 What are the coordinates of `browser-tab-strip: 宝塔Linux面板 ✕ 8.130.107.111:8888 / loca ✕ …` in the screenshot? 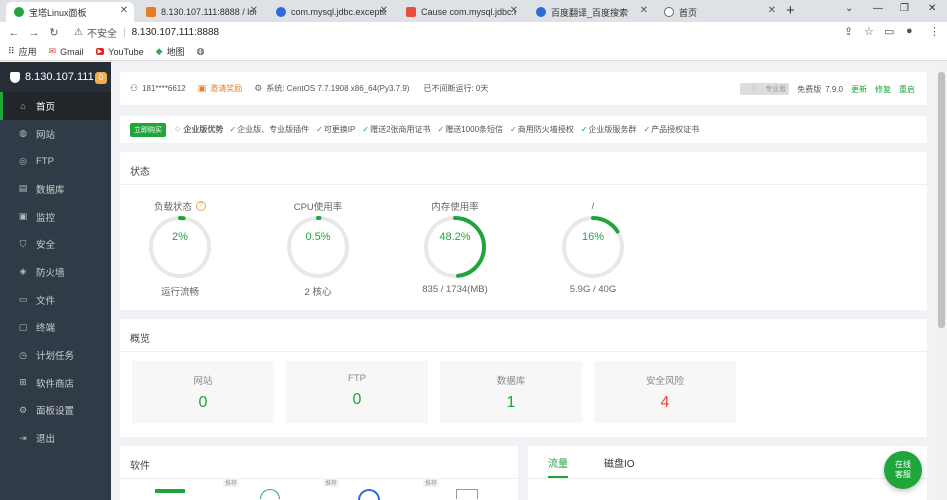 It's located at (473, 11).